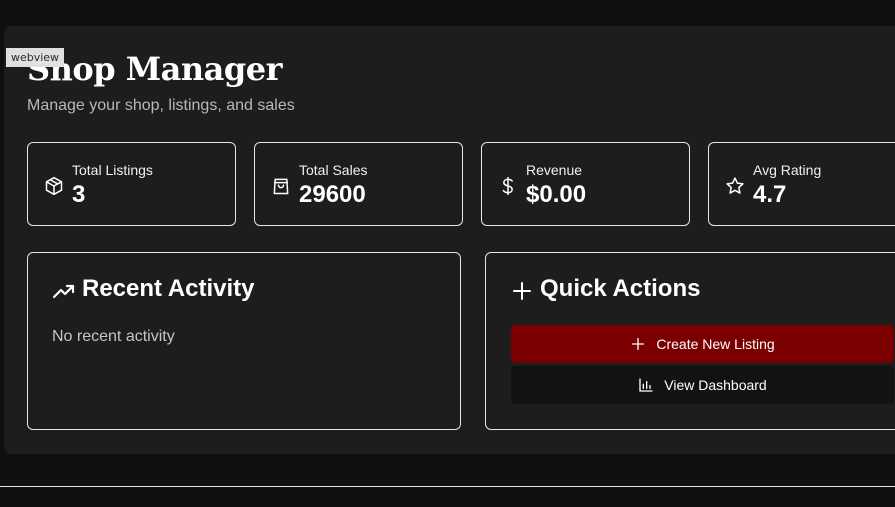 This screenshot has width=895, height=507. What do you see at coordinates (168, 288) in the screenshot?
I see `recent-activity-title: Recent Activity` at bounding box center [168, 288].